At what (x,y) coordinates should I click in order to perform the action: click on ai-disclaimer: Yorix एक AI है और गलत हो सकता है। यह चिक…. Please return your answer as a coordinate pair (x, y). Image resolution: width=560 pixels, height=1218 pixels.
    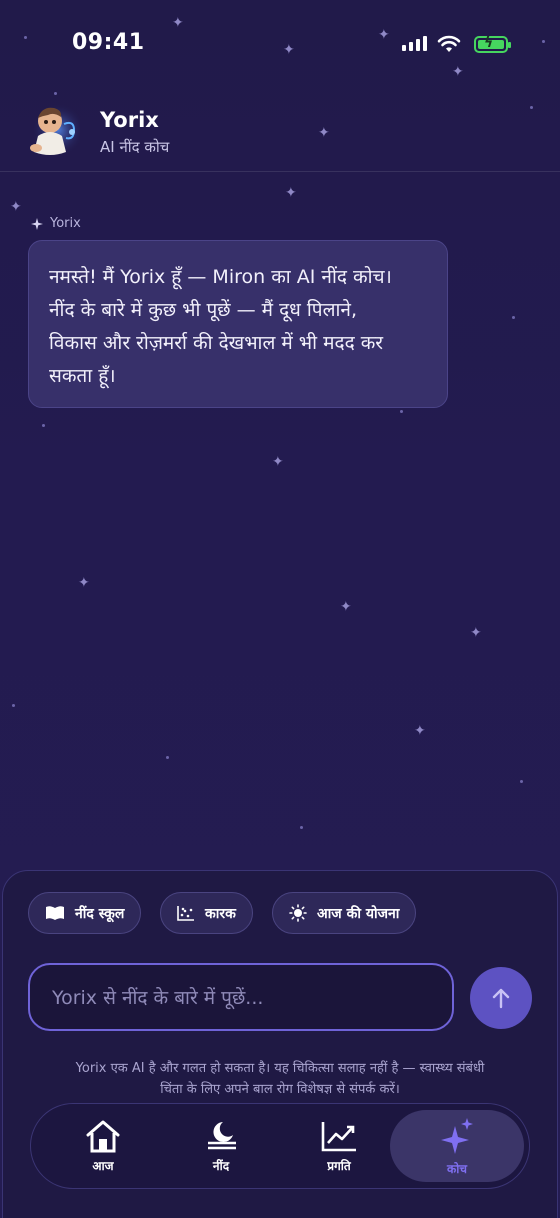
    Looking at the image, I should click on (280, 1079).